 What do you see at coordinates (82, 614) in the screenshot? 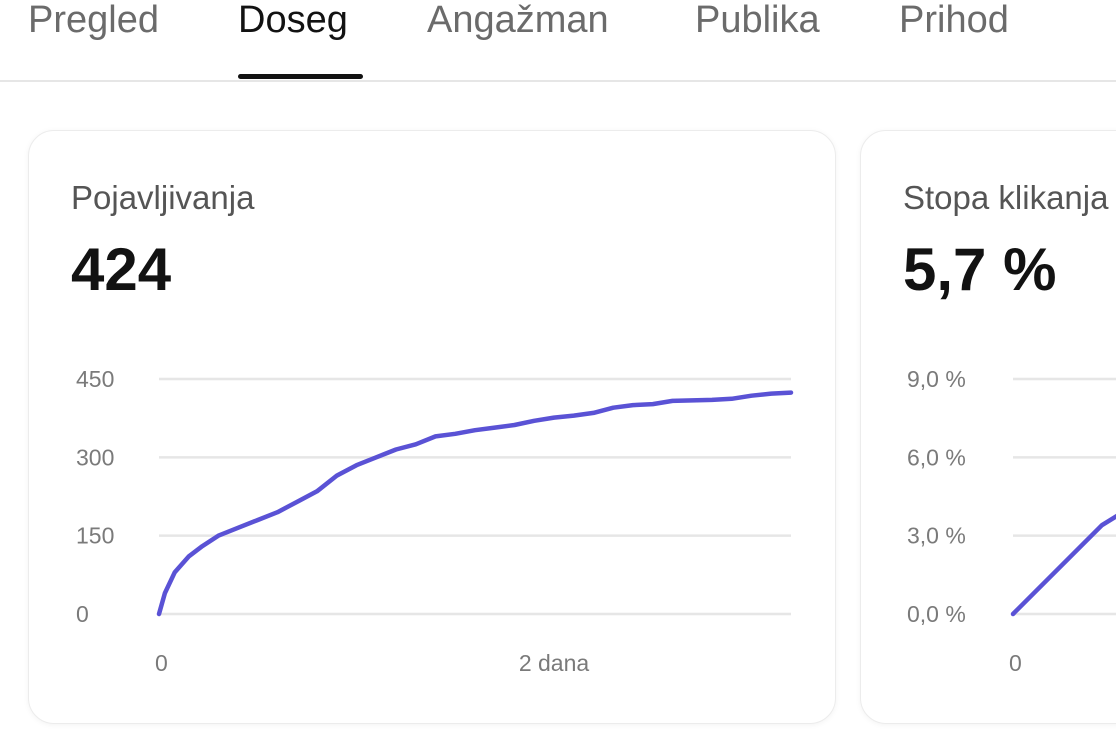
I see `y-tick-label: 0` at bounding box center [82, 614].